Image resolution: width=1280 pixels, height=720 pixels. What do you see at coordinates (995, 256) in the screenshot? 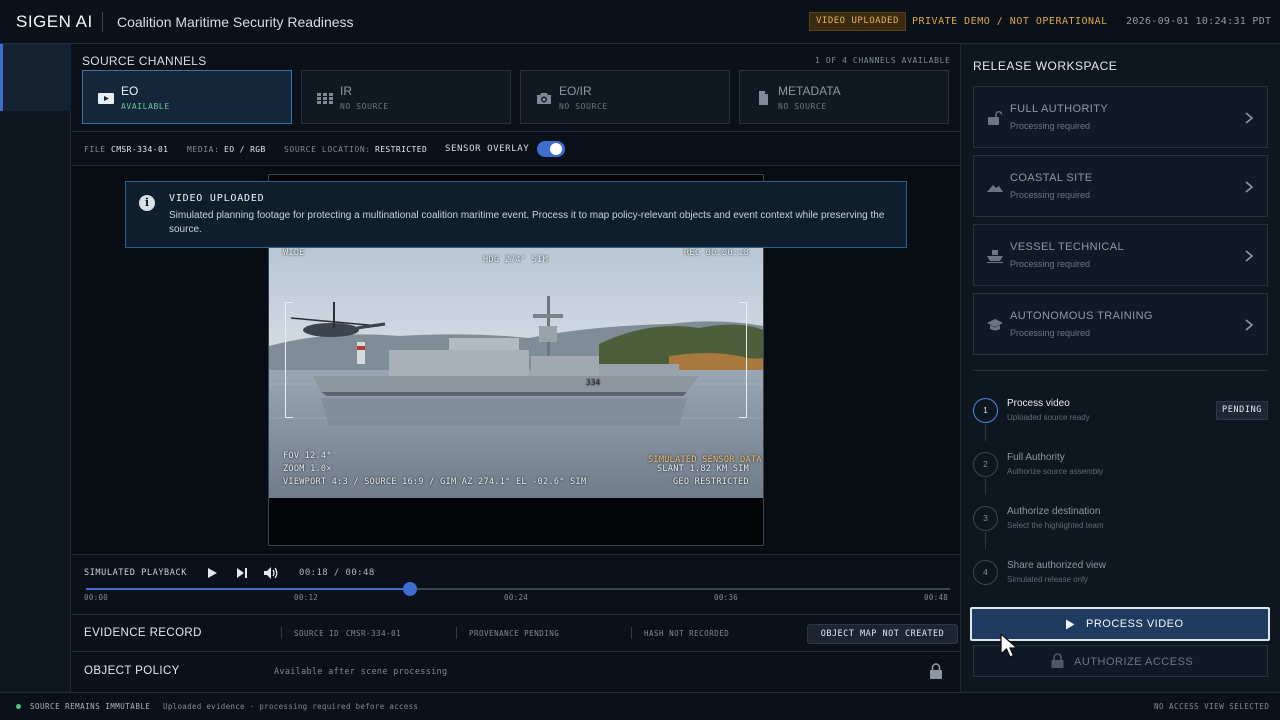
I see `ship-icon` at bounding box center [995, 256].